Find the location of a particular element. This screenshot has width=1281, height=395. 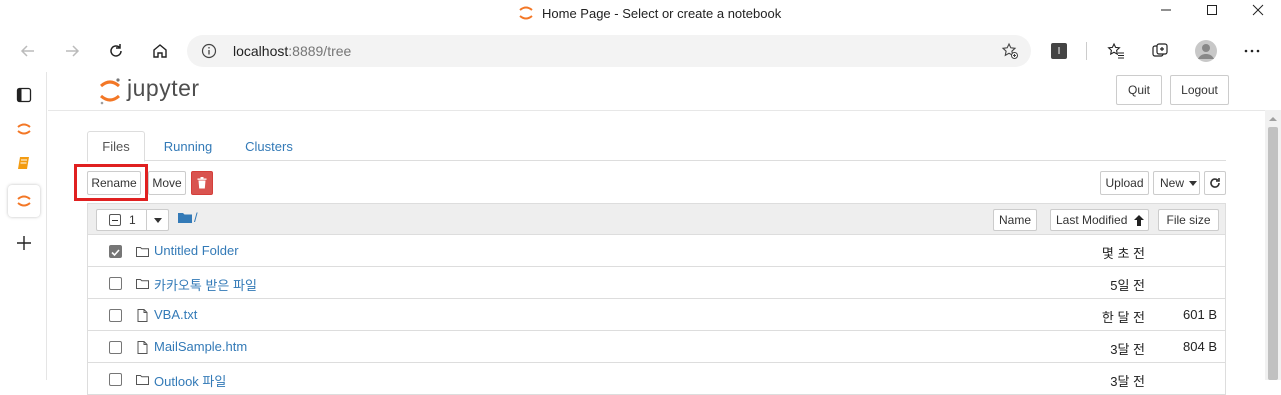

profile-button is located at coordinates (1206, 51).